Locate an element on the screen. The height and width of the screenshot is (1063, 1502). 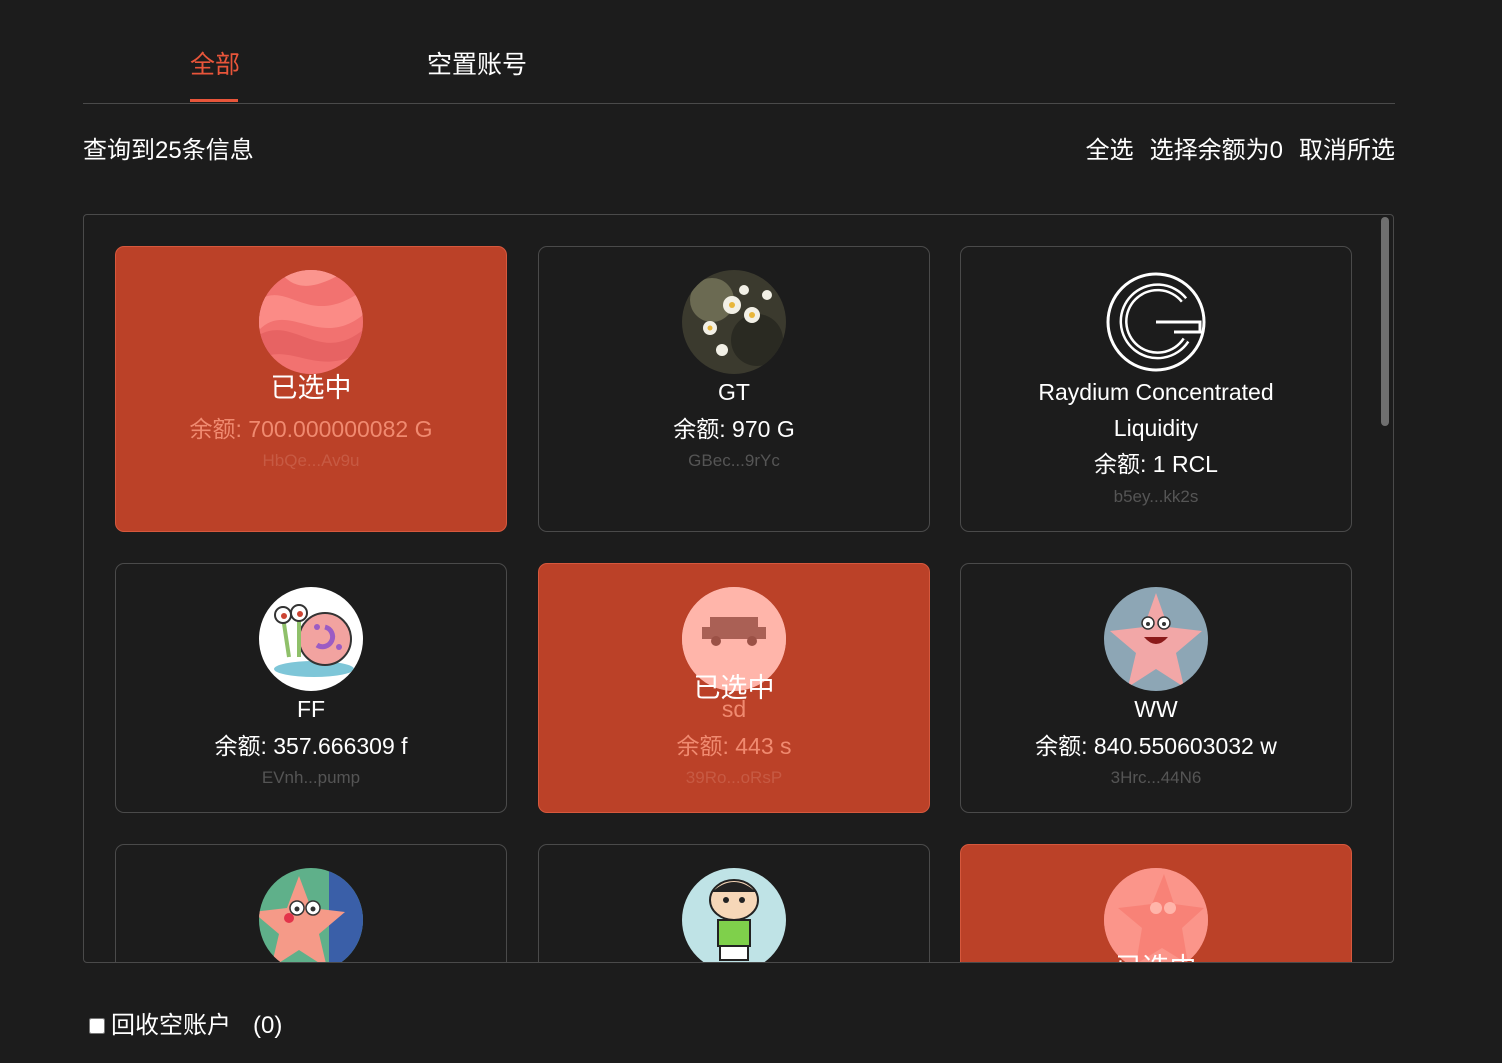
token-name-line2: Liquidity is located at coordinates (1156, 428).